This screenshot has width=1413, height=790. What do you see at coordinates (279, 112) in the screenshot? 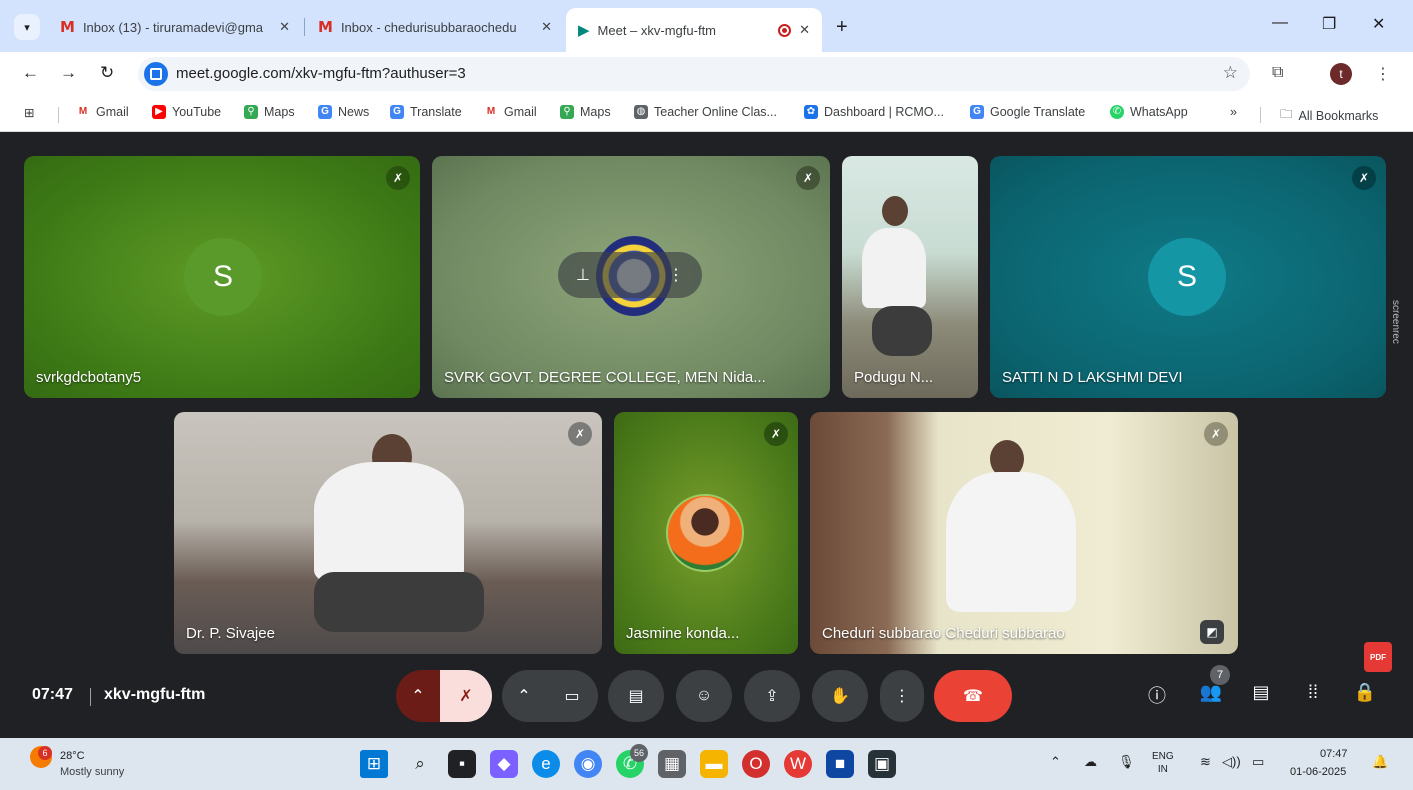
I see `bookmark-label: Maps` at bounding box center [279, 112].